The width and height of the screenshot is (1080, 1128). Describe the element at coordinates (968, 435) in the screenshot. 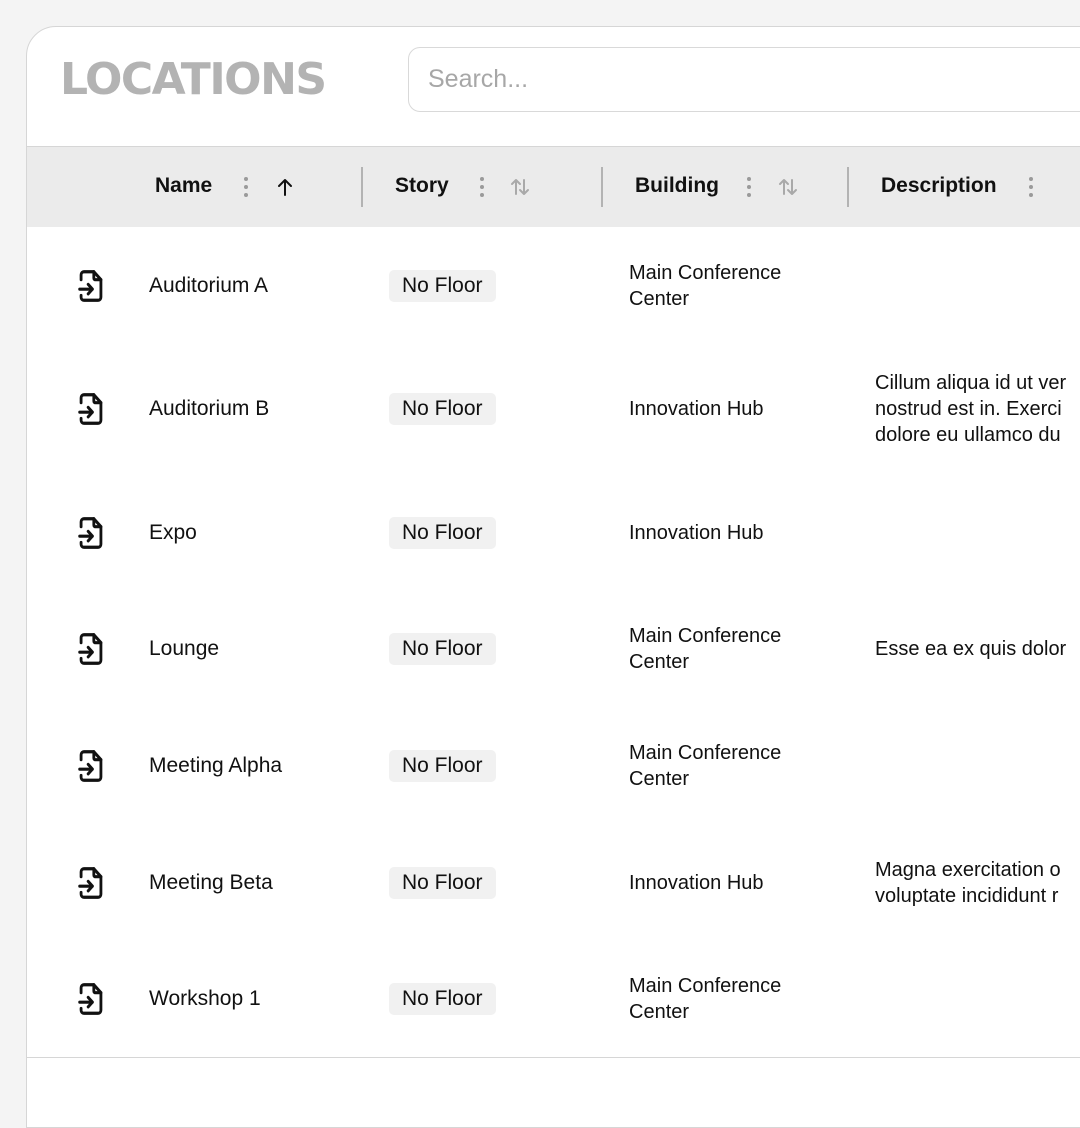

I see `description-line: dolore eu ullamco du` at that location.